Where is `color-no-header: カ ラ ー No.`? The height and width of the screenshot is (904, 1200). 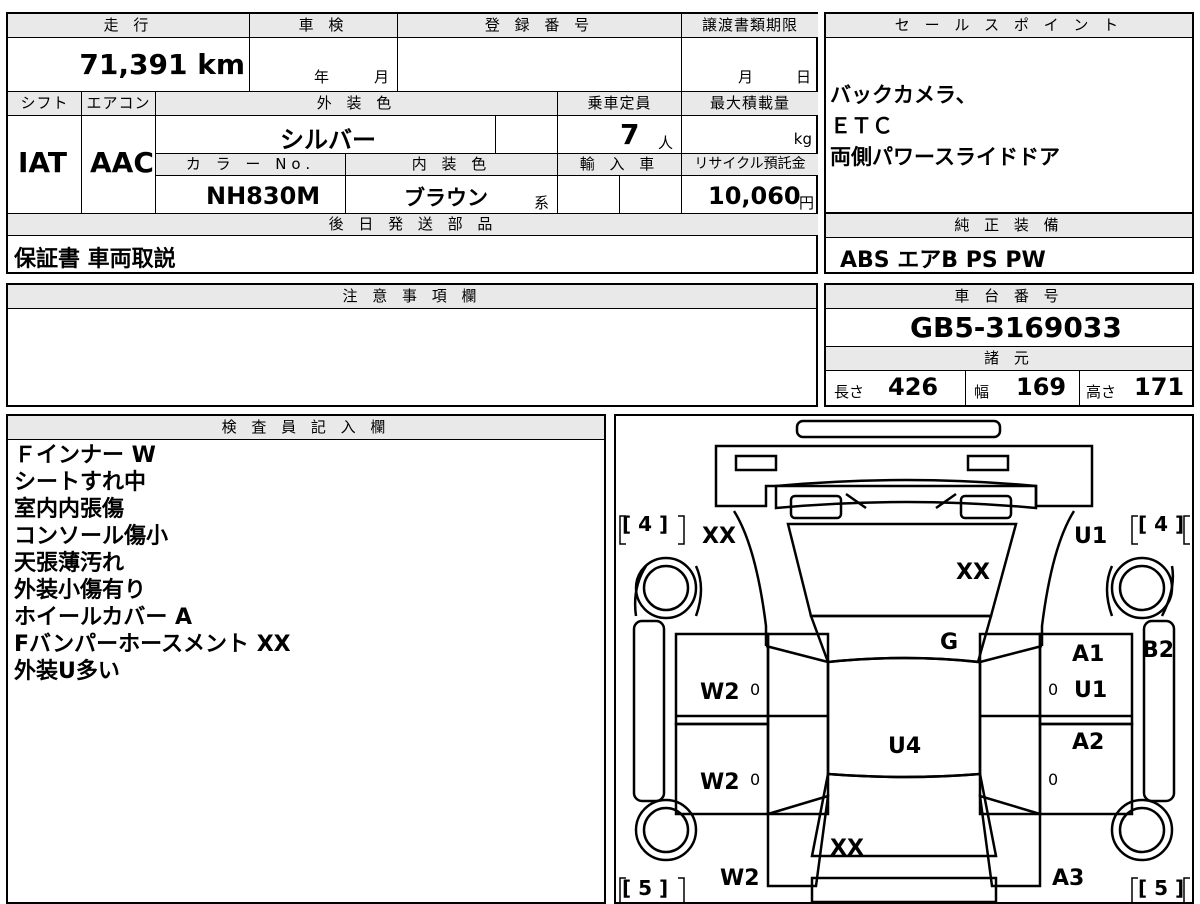
color-no-header: カ ラ ー No. is located at coordinates (251, 165).